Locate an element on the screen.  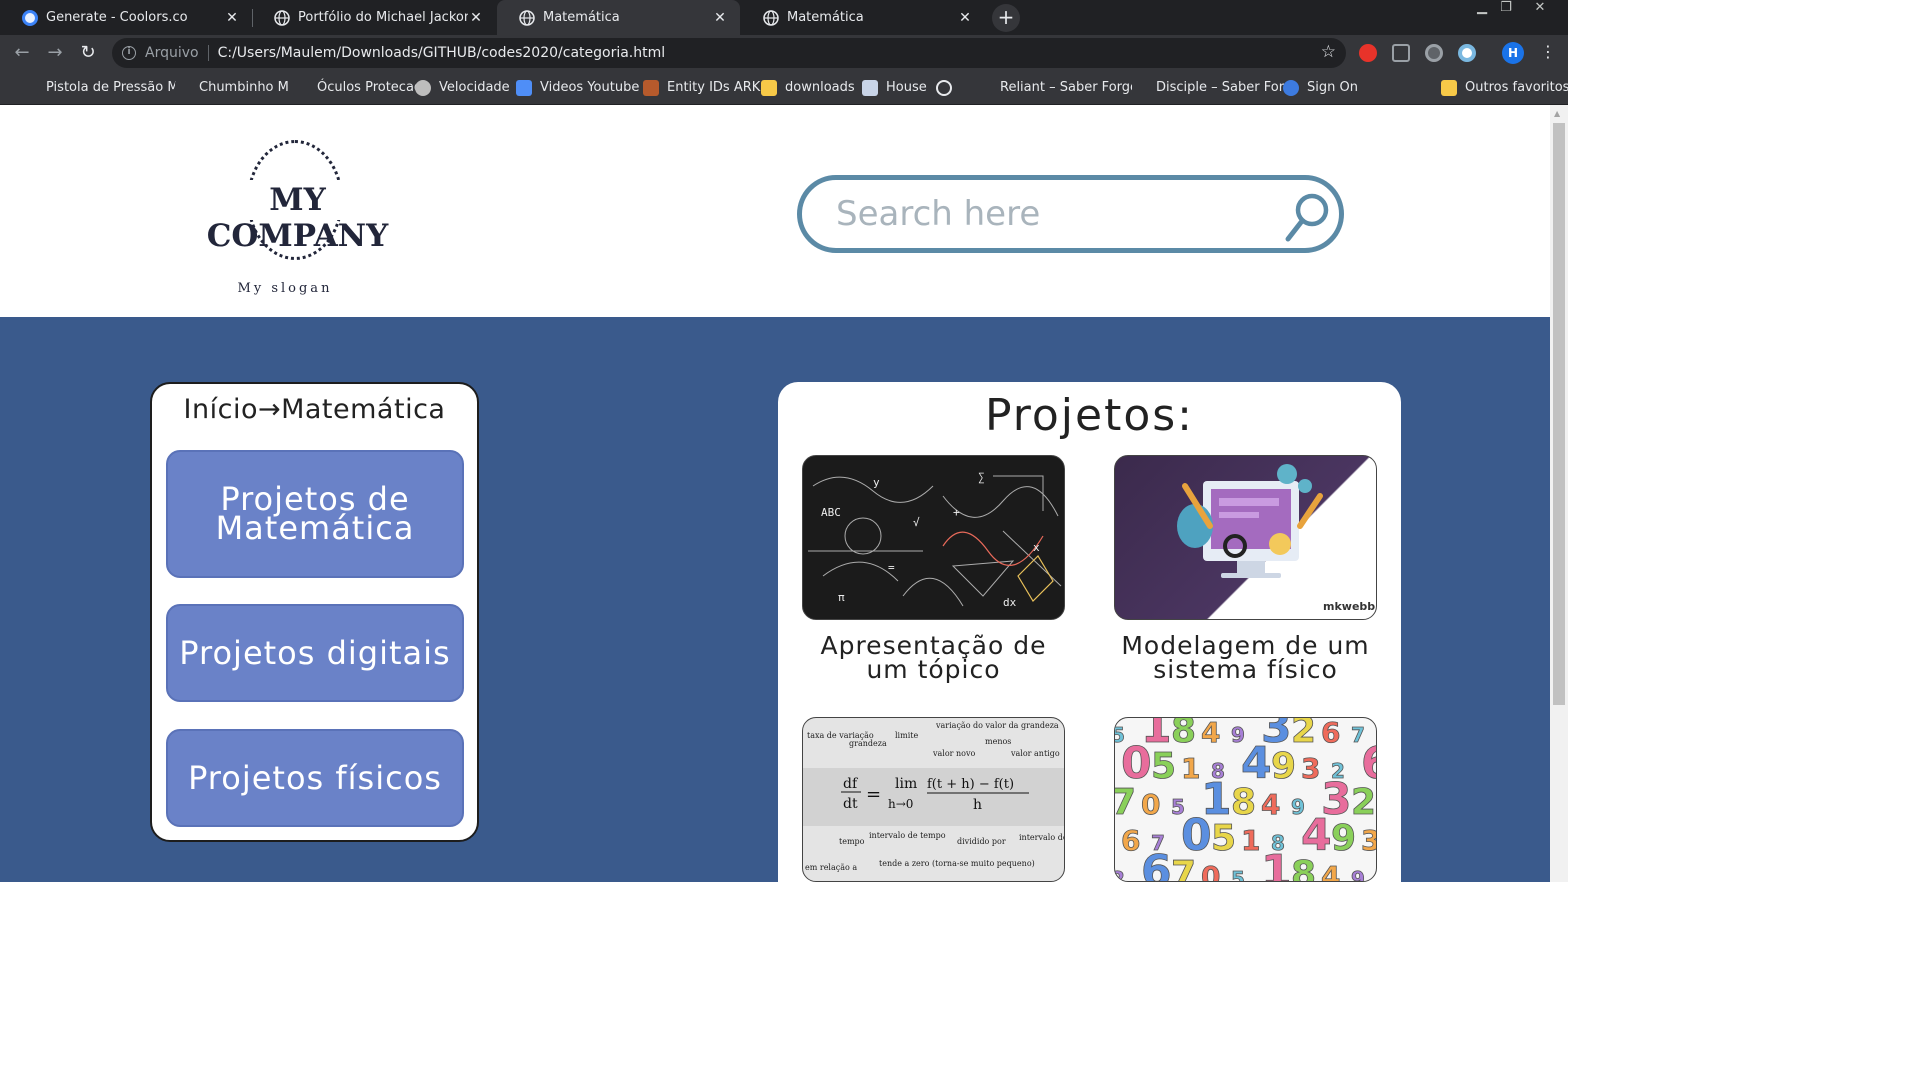
close-window-icon: ✕ is located at coordinates (1540, 9).